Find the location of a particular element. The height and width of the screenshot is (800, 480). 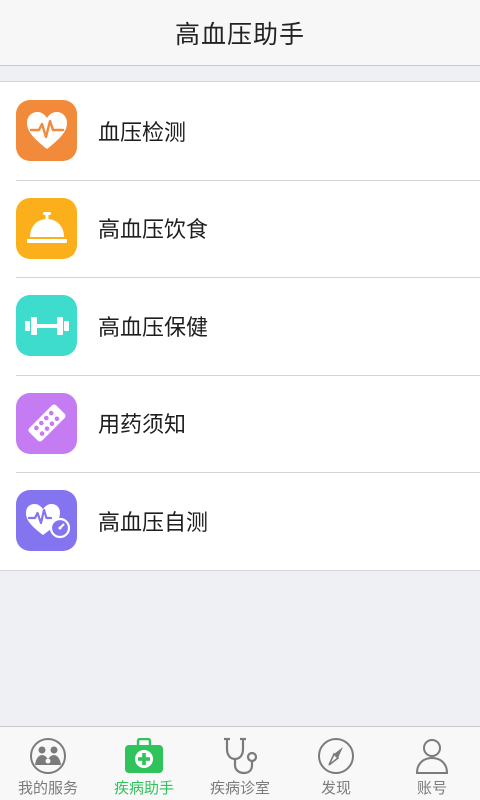

tab-disease-assistant: 疾病助手 is located at coordinates (144, 763).